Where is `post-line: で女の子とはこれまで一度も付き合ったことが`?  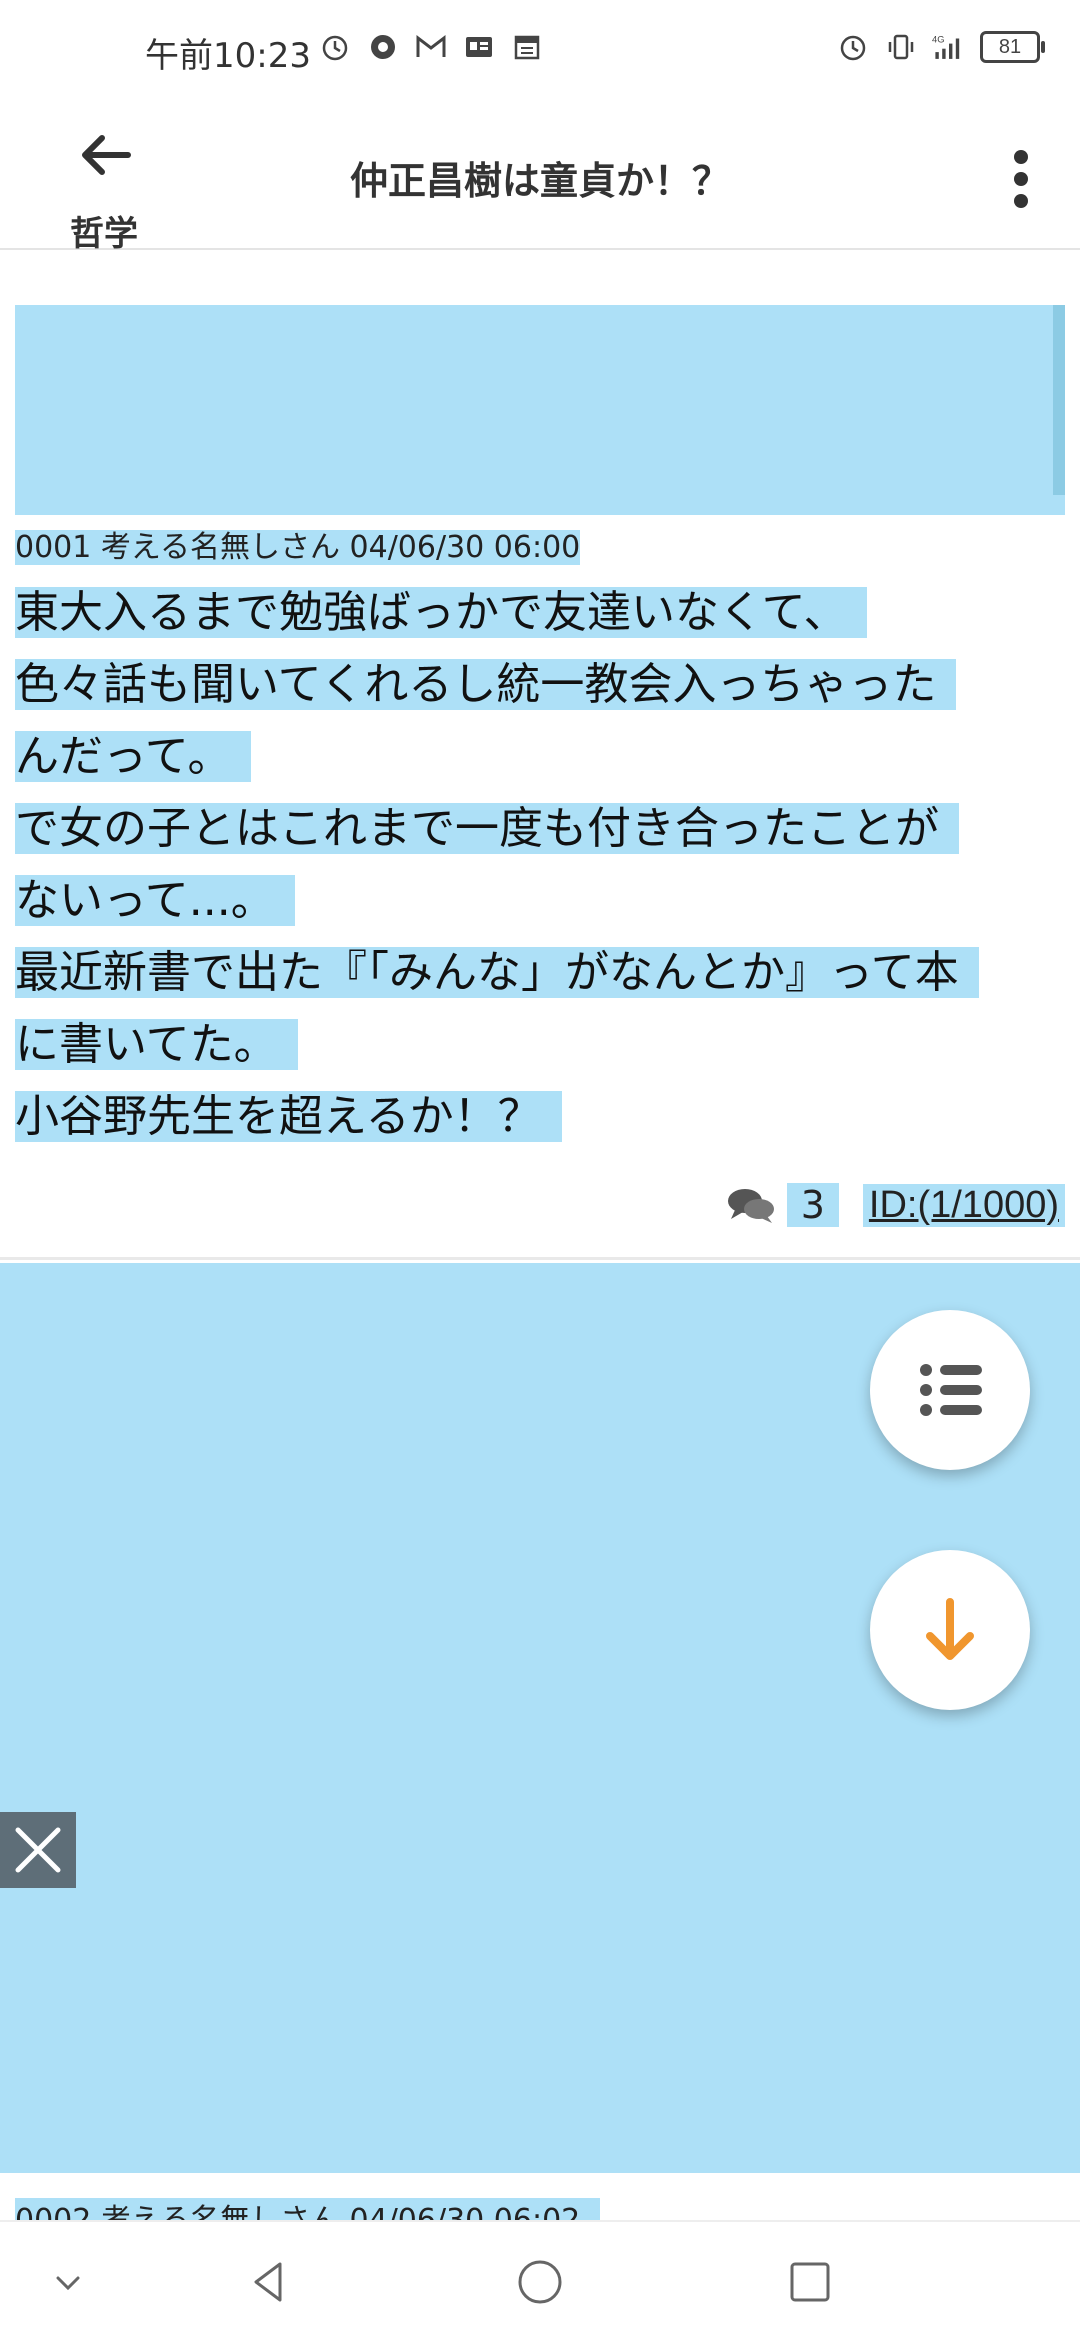 post-line: で女の子とはこれまで一度も付き合ったことが is located at coordinates (540, 829).